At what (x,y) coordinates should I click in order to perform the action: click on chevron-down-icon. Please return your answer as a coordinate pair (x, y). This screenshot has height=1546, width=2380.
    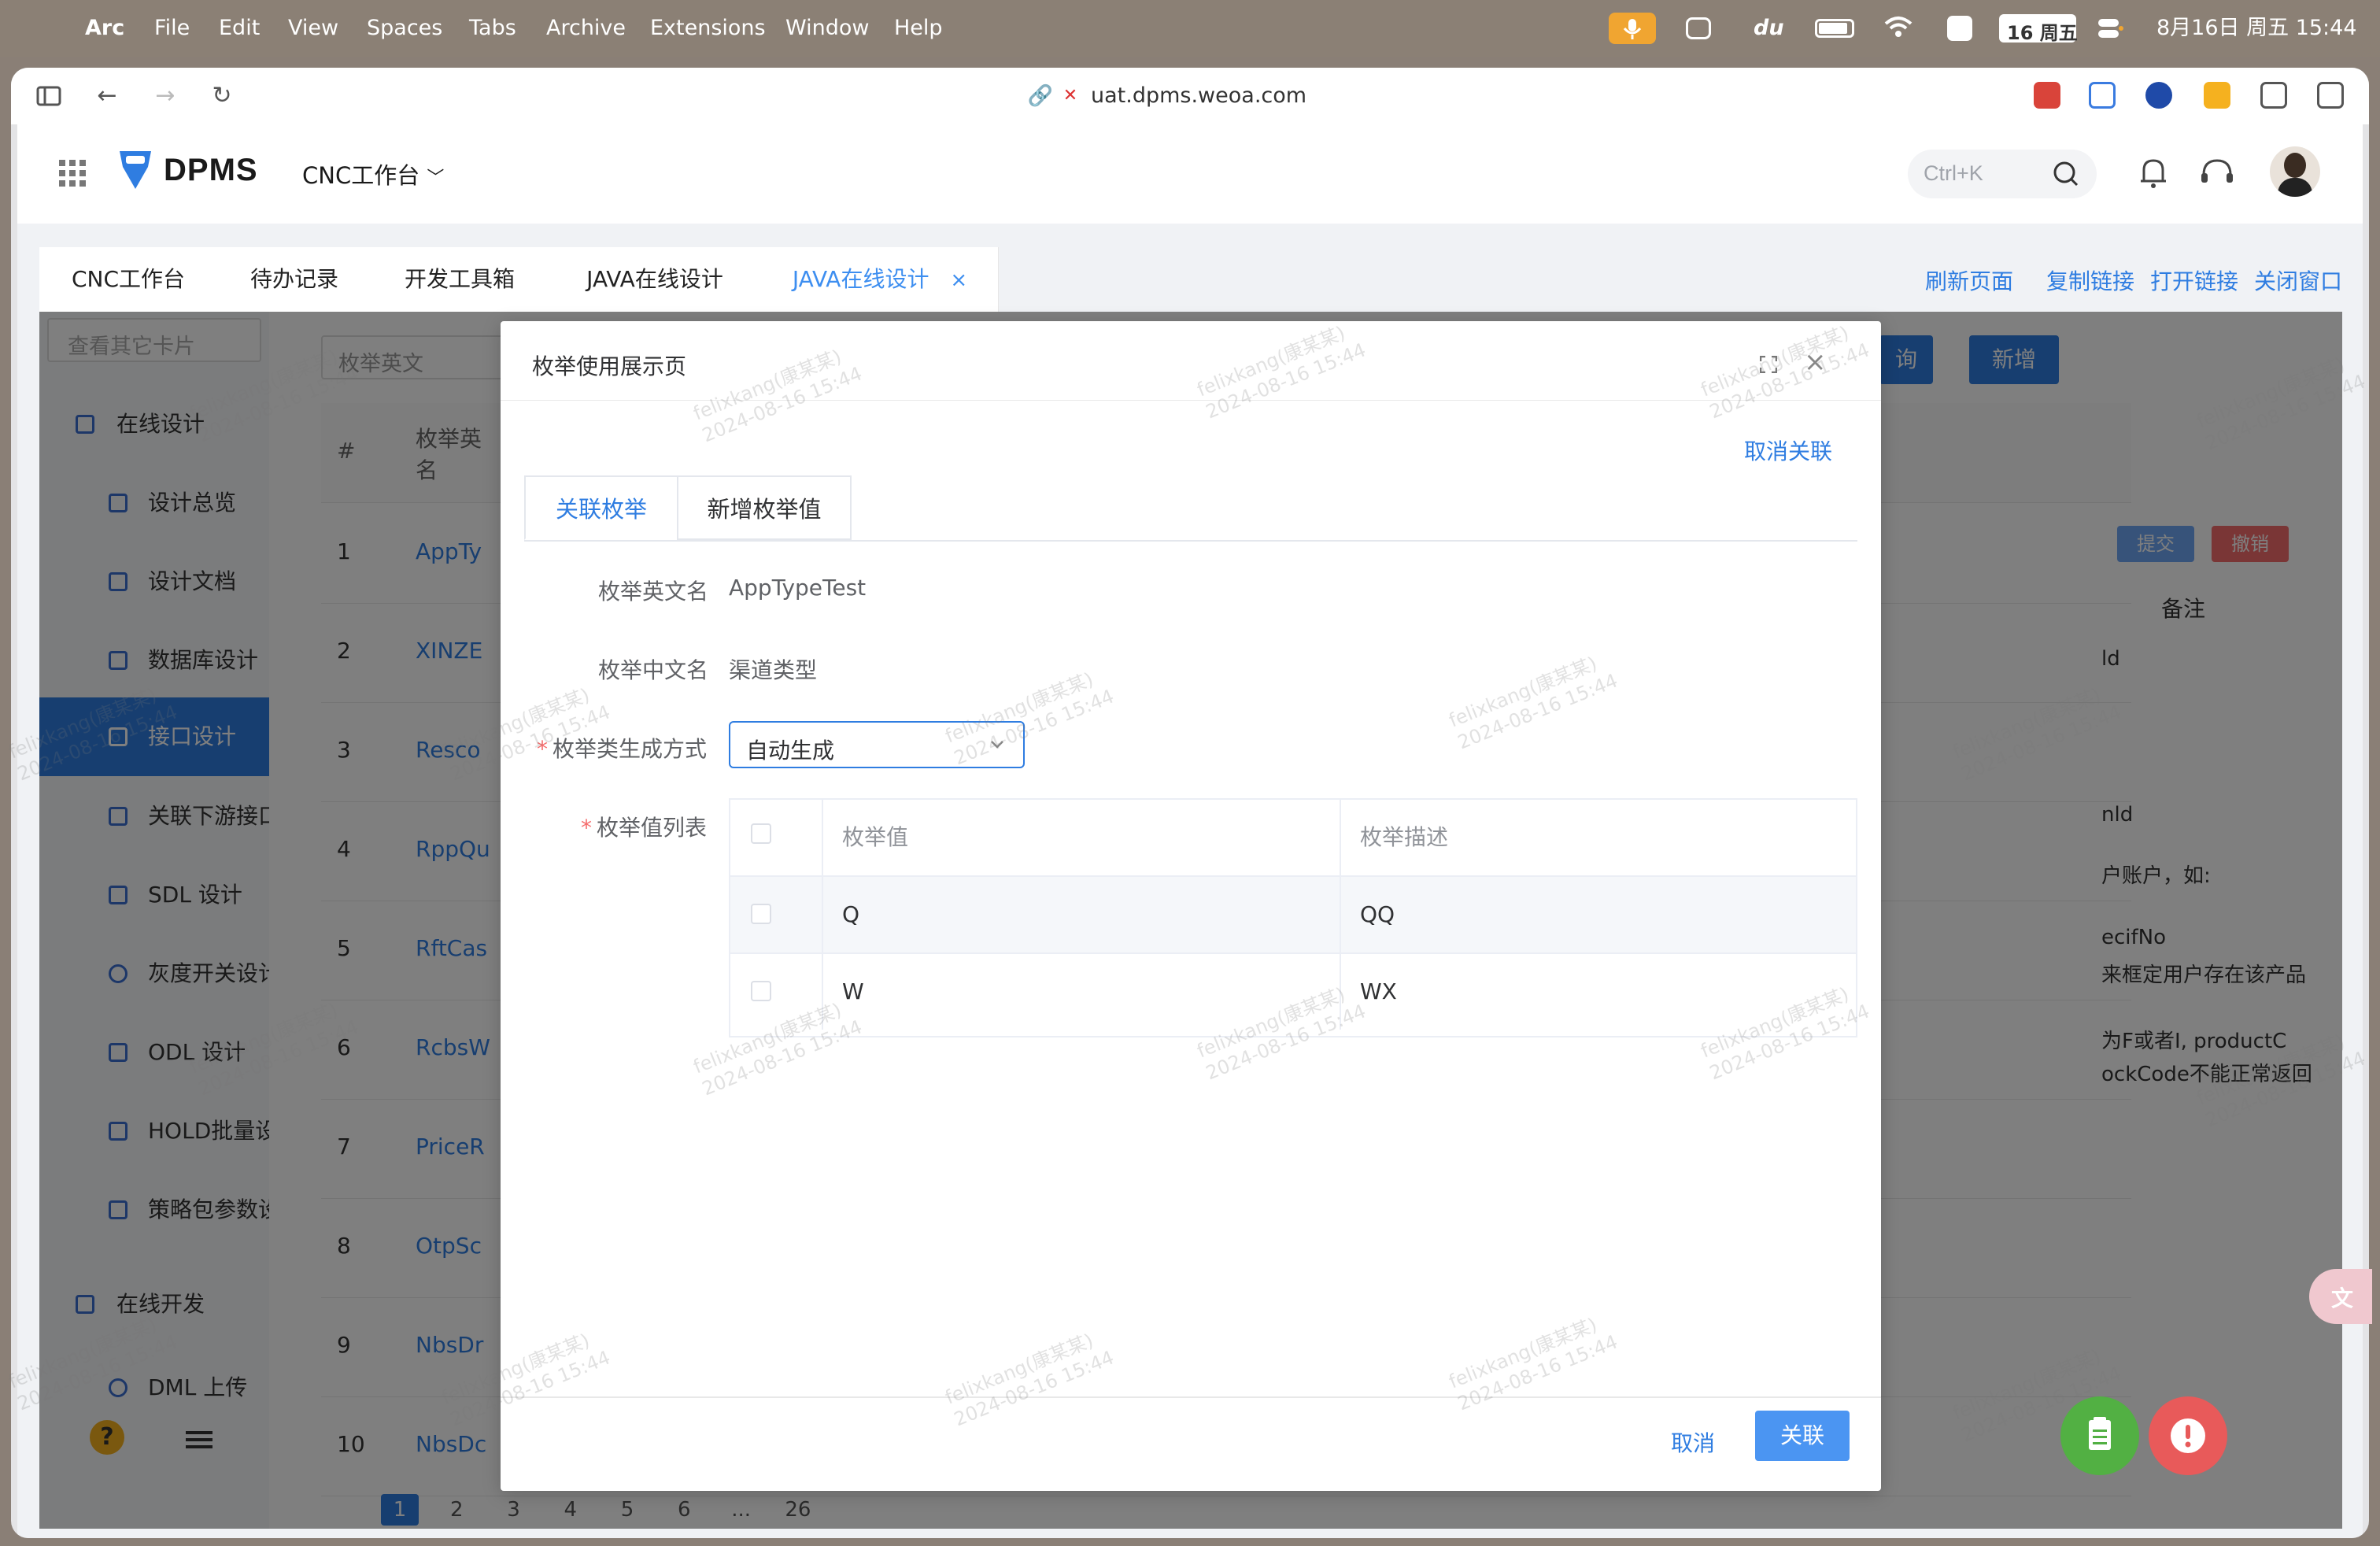
    Looking at the image, I should click on (997, 744).